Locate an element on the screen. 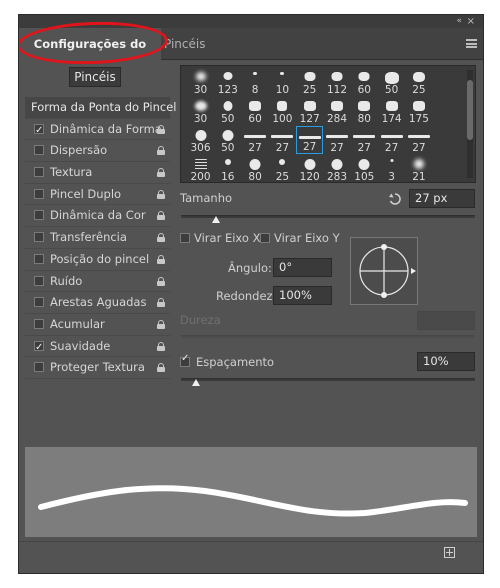 This screenshot has height=588, width=500. tab-brush-settings: Configurações do pincel is located at coordinates (90, 55).